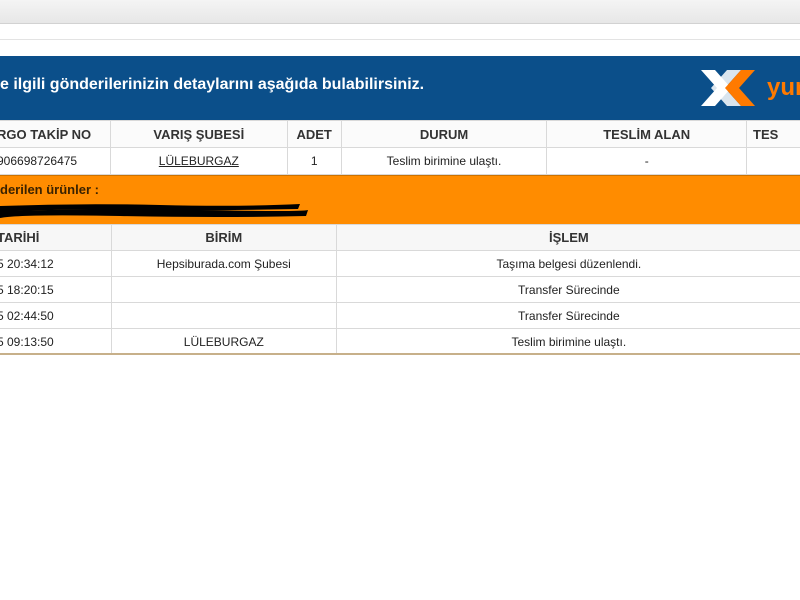 This screenshot has width=800, height=600. Describe the element at coordinates (444, 161) in the screenshot. I see `status-cell: Teslim birimine ulaştı.` at that location.